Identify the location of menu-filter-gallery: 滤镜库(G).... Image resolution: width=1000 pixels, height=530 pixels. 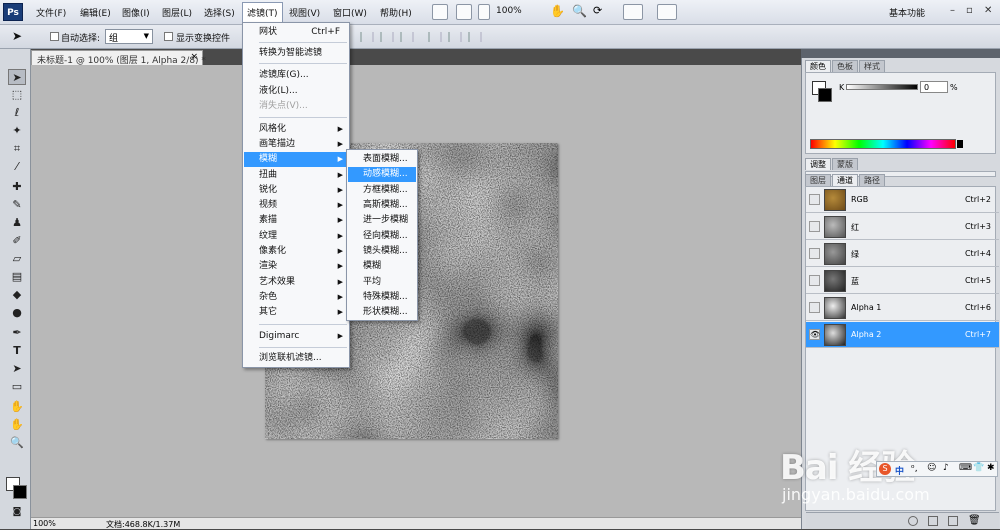
(296, 75).